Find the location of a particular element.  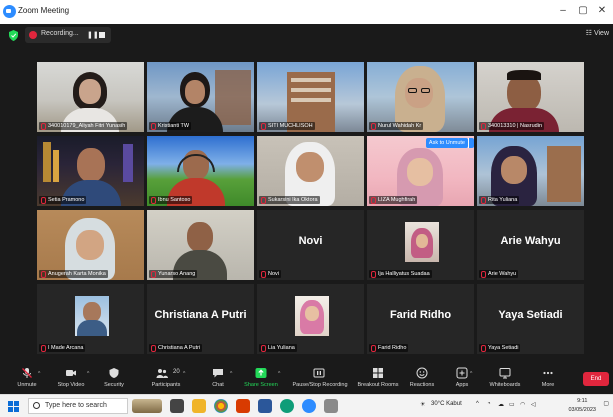

participant-display-name: Farid Ridho is located at coordinates (420, 315).